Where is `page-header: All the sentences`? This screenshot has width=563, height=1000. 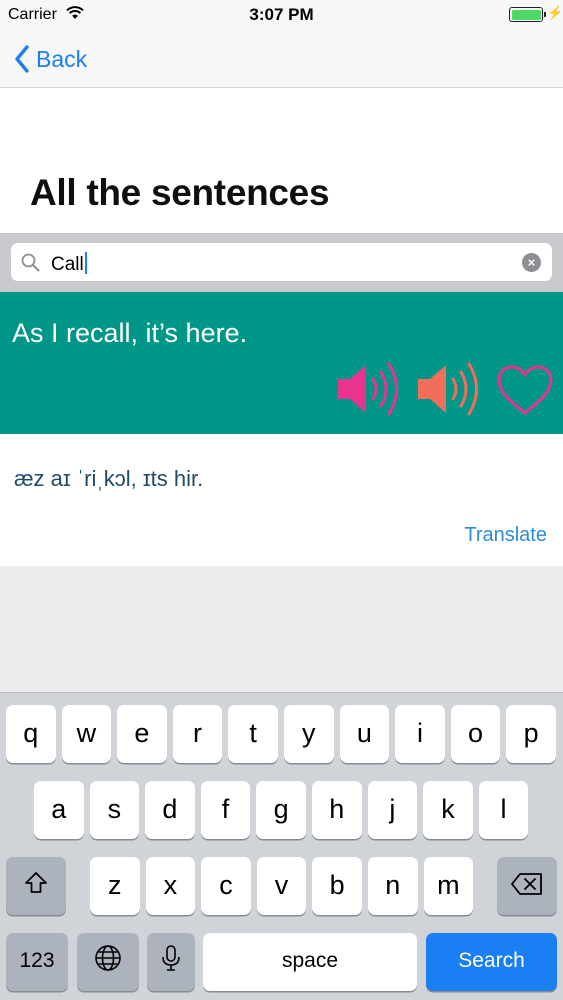
page-header: All the sentences is located at coordinates (281, 160).